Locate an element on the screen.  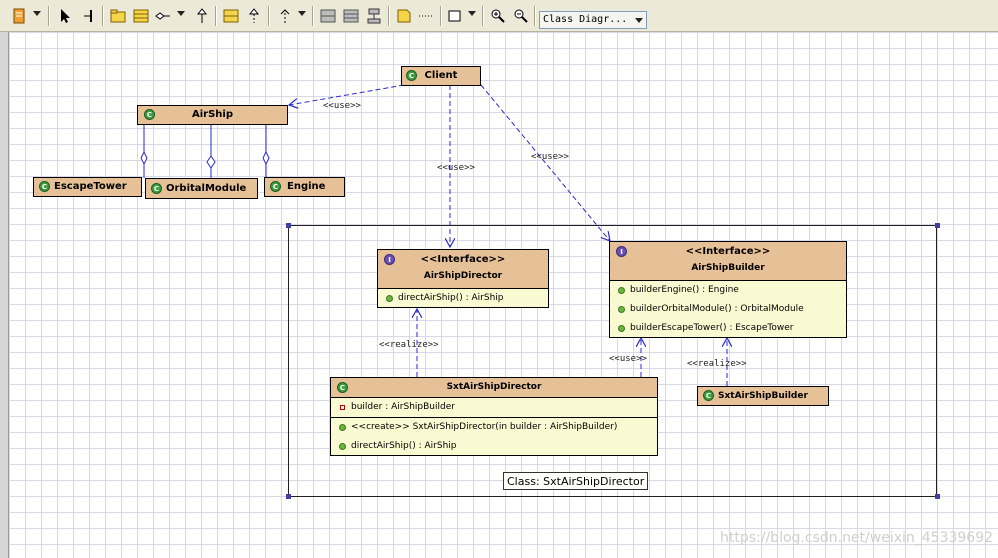
class-name: Engine is located at coordinates (306, 186).